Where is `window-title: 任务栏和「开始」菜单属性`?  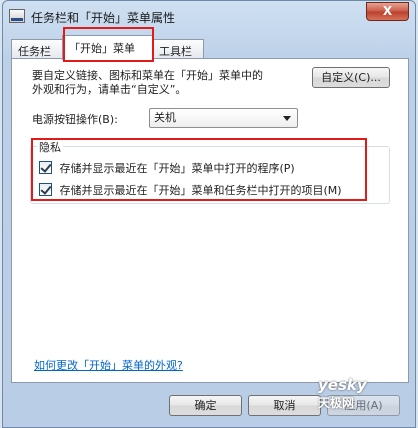
window-title: 任务栏和「开始」菜单属性 is located at coordinates (103, 18).